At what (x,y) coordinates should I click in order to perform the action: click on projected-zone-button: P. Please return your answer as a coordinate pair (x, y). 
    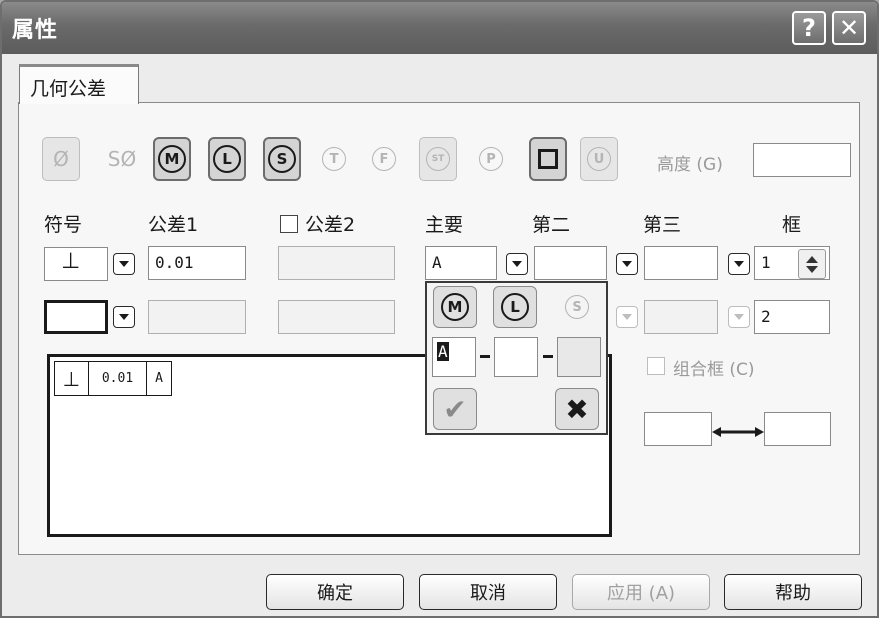
    Looking at the image, I should click on (491, 159).